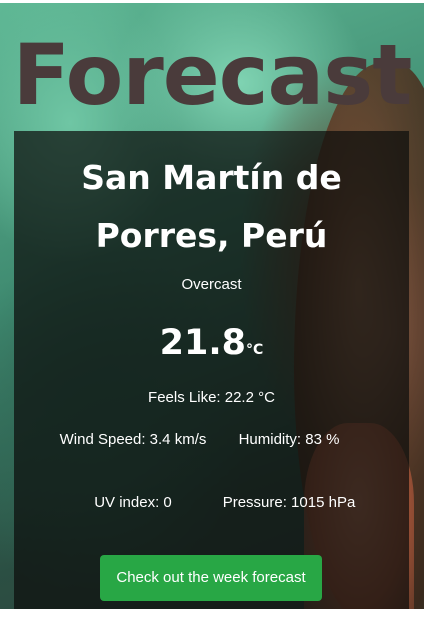  Describe the element at coordinates (255, 350) in the screenshot. I see `temperature-unit: °C` at that location.